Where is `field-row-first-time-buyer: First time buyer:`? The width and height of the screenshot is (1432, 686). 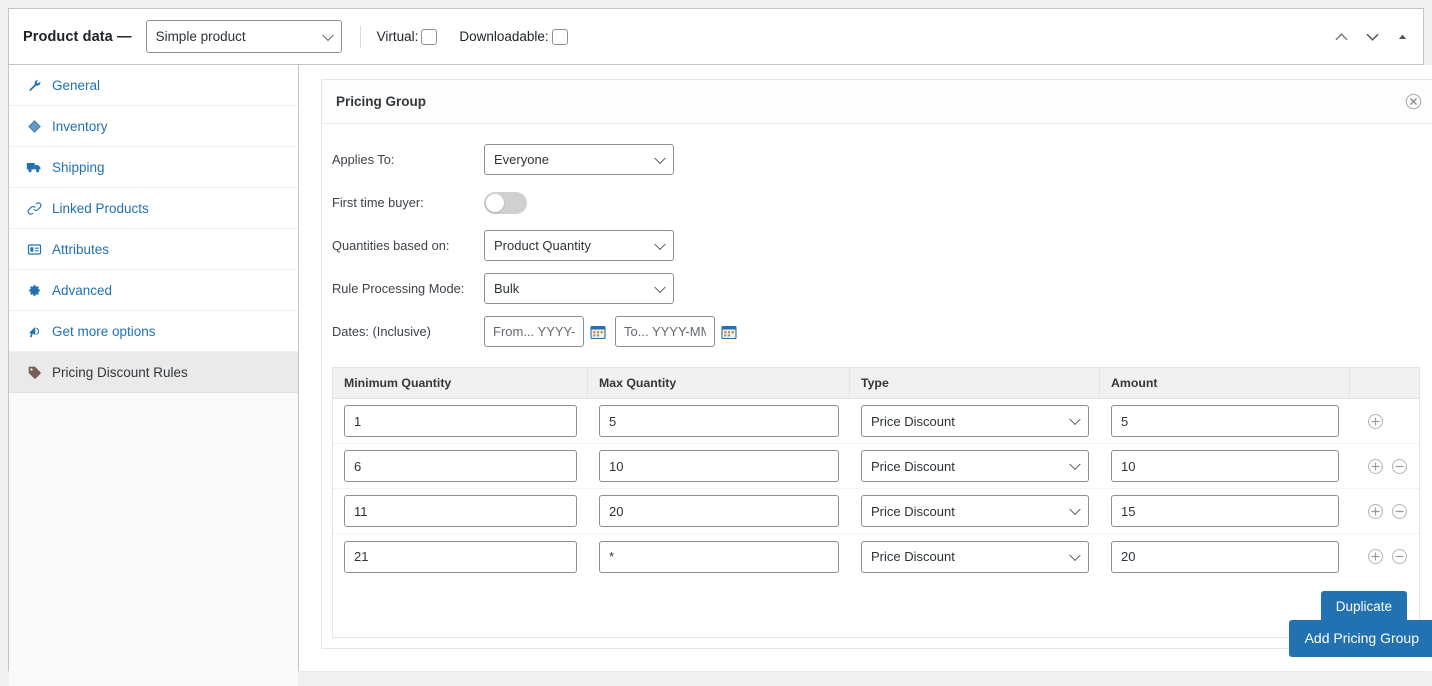 field-row-first-time-buyer: First time buyer: is located at coordinates (876, 202).